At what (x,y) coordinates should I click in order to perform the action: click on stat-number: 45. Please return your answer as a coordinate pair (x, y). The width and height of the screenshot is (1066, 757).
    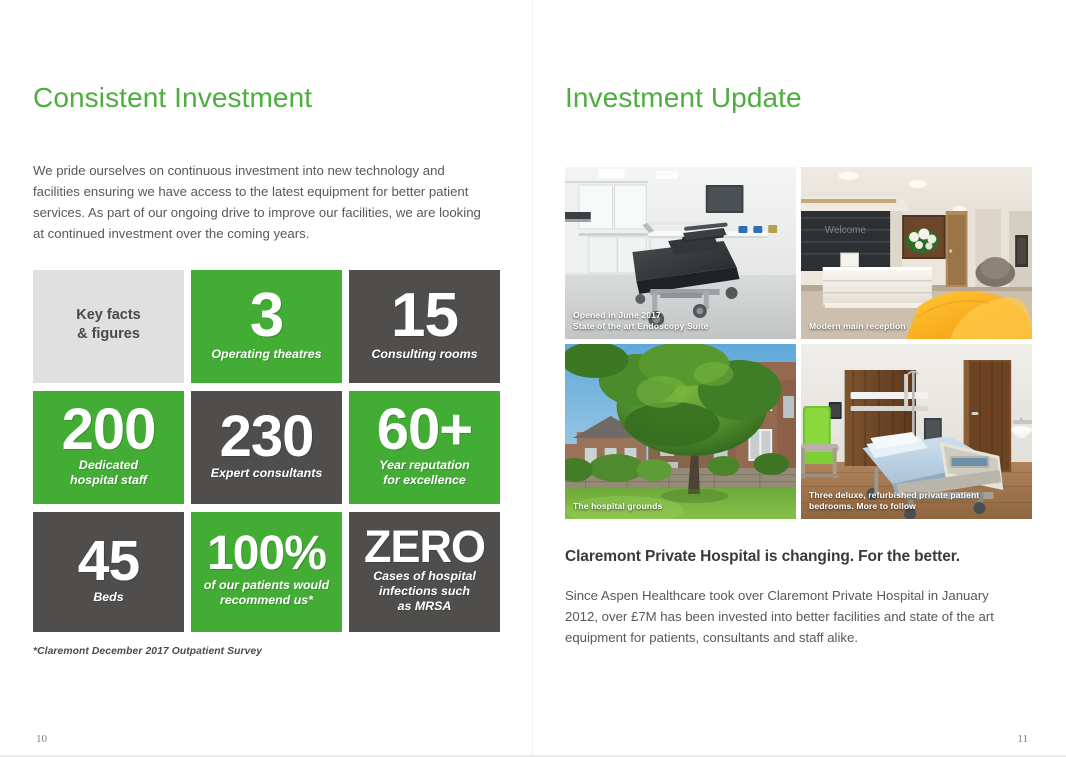
    Looking at the image, I should click on (108, 561).